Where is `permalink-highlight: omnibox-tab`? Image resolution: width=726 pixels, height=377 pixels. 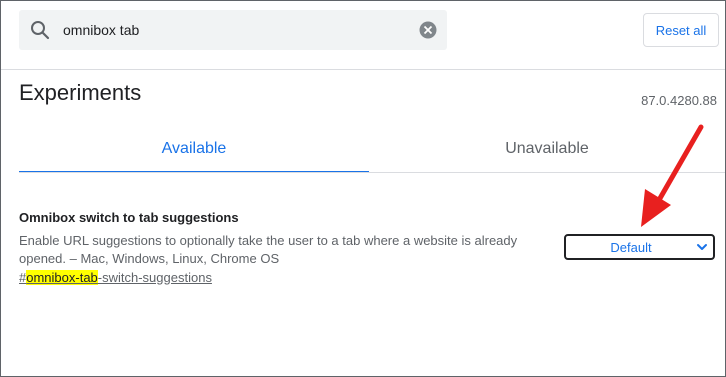 permalink-highlight: omnibox-tab is located at coordinates (62, 277).